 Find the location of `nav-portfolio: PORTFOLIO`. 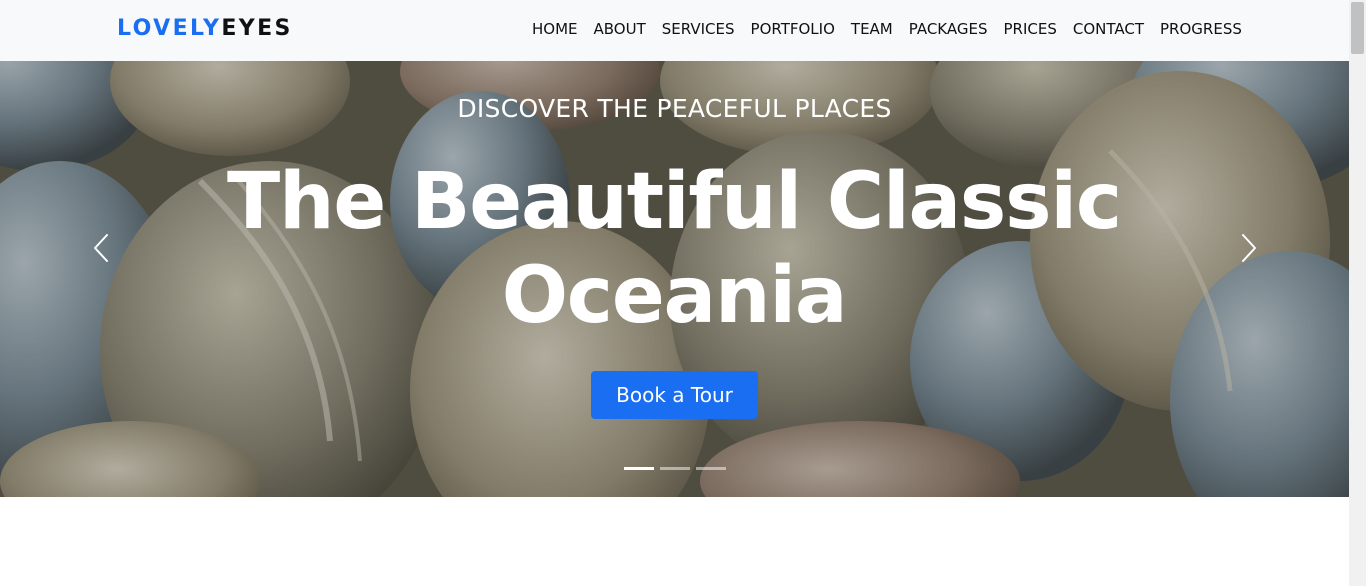

nav-portfolio: PORTFOLIO is located at coordinates (793, 29).